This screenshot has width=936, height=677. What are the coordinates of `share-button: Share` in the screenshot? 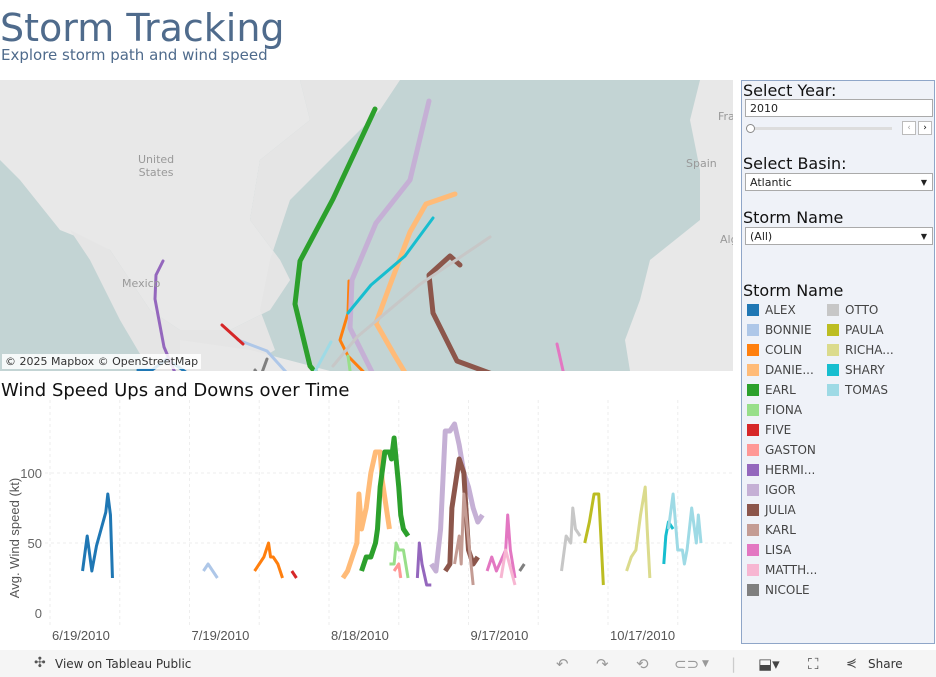 It's located at (885, 664).